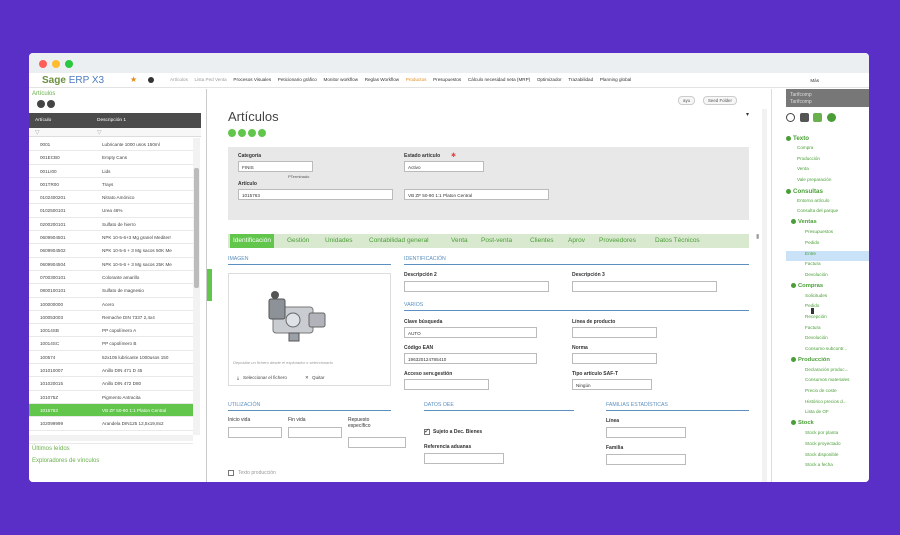  I want to click on linea-field, so click(646, 432).